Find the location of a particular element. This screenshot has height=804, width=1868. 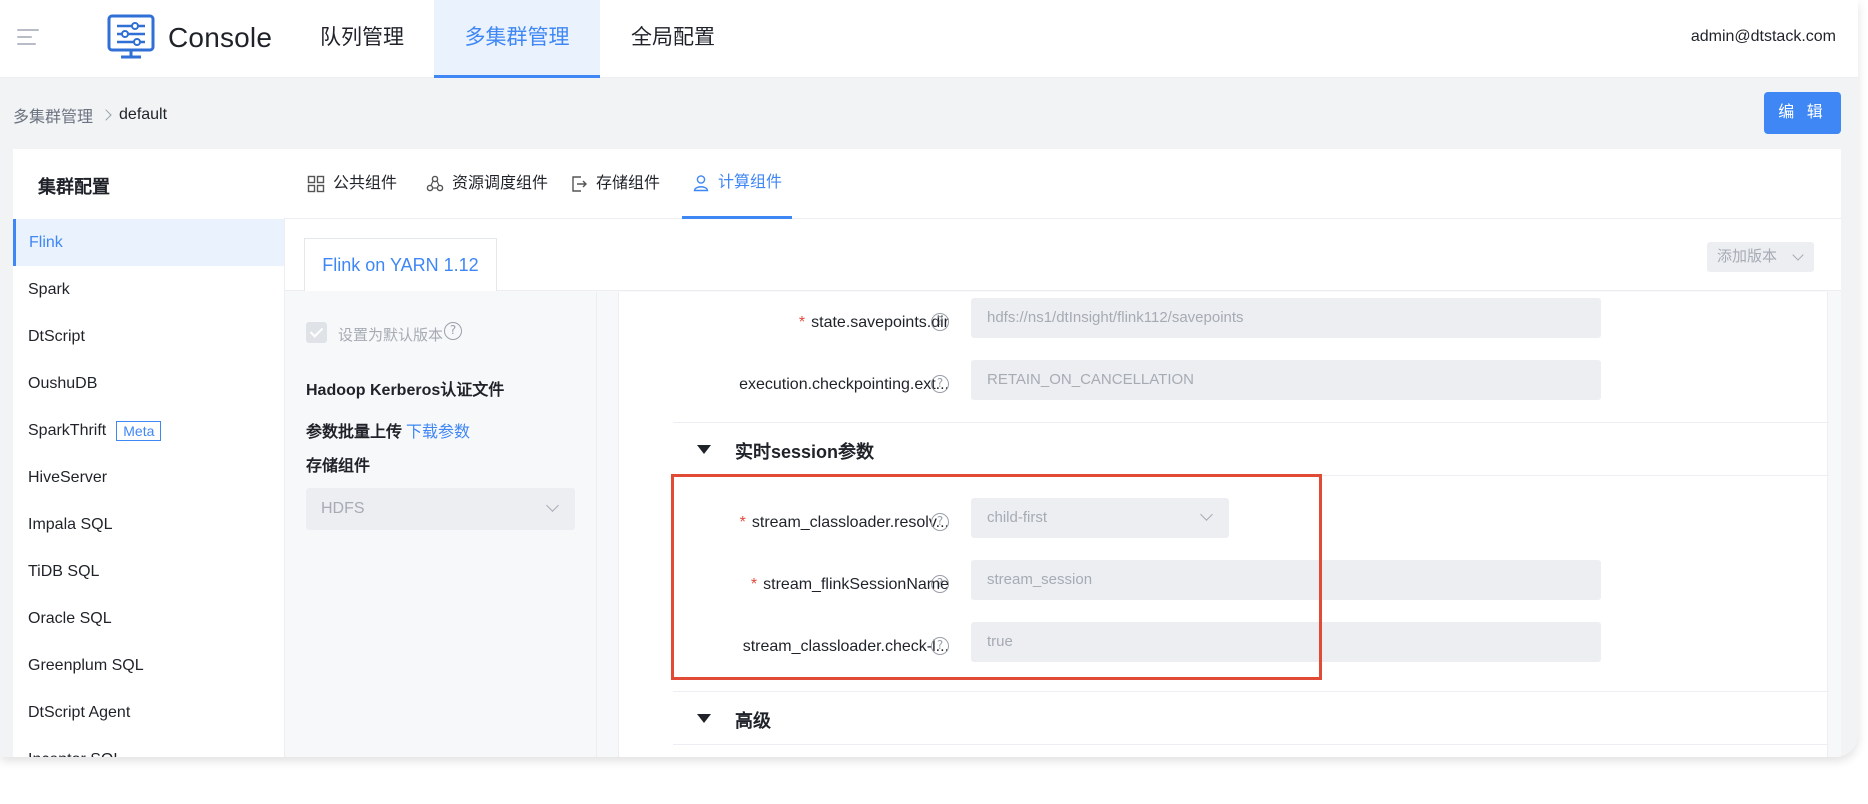

engine-item-sparkthrift: SparkThrift Meta is located at coordinates (148, 430).